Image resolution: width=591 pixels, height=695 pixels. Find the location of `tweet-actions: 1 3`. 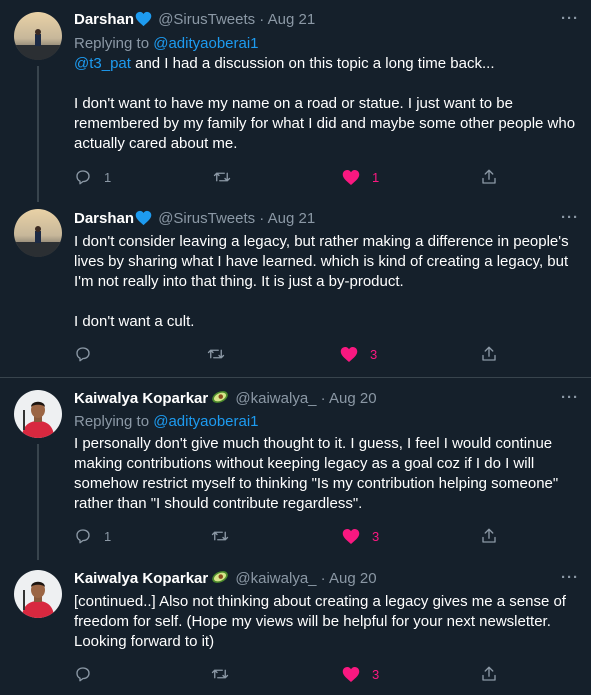

tweet-actions: 1 3 is located at coordinates (289, 536).